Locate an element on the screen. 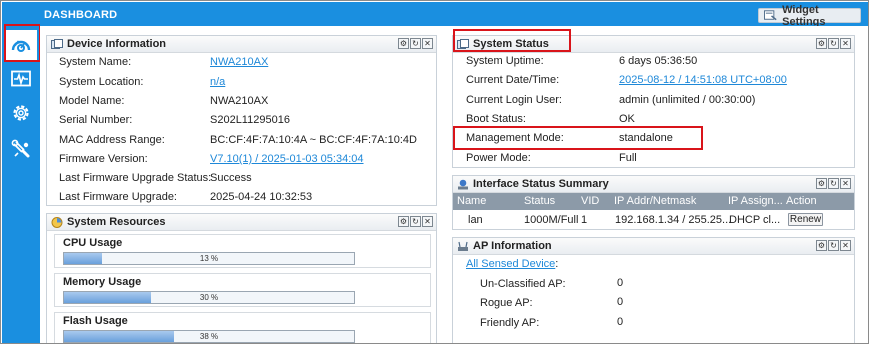  row-status: 1000M/Full is located at coordinates (551, 220).